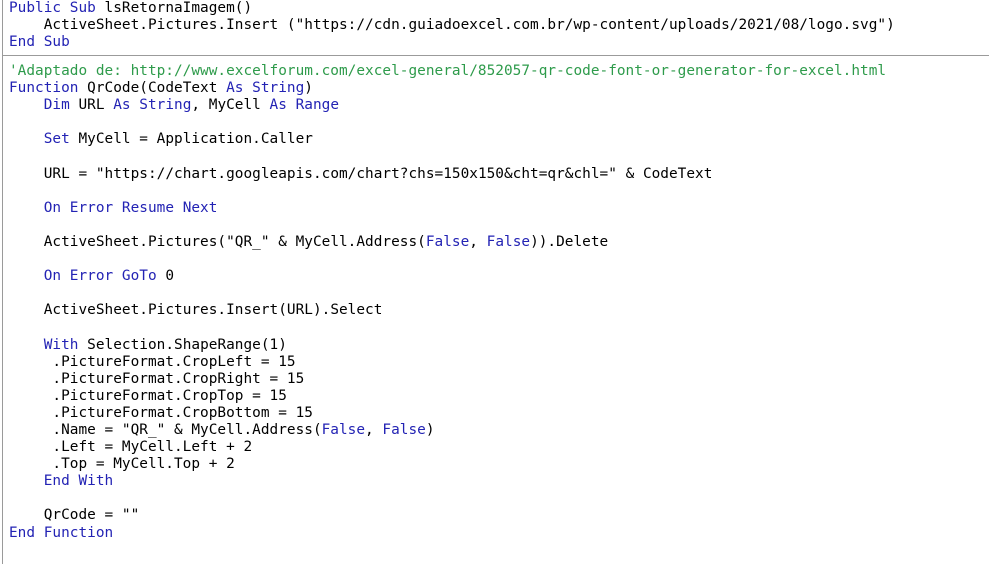  I want to click on code-line: Public Sub lsRetornaImagem(), so click(499, 8).